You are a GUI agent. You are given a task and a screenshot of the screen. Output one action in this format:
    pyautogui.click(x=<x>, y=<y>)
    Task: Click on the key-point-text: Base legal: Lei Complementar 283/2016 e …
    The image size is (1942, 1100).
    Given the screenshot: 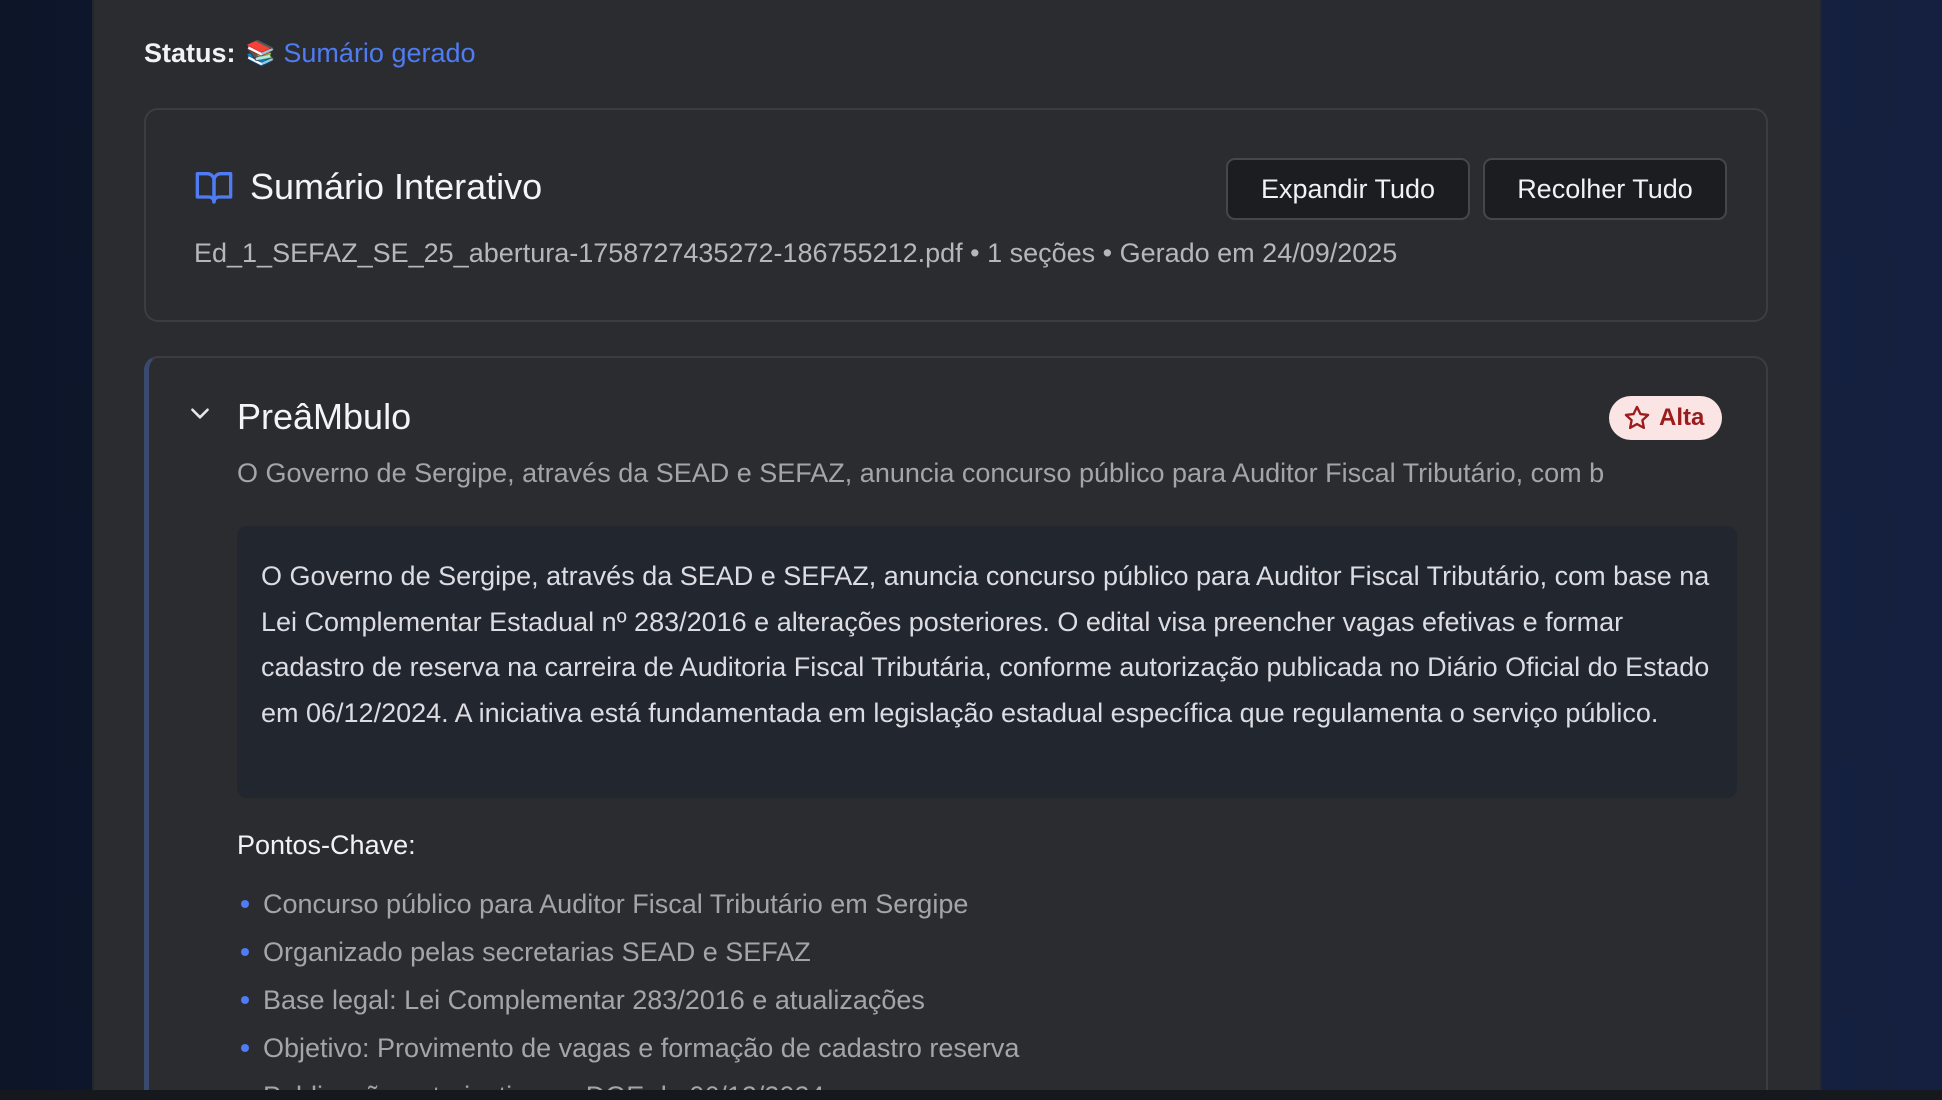 What is the action you would take?
    pyautogui.click(x=594, y=999)
    